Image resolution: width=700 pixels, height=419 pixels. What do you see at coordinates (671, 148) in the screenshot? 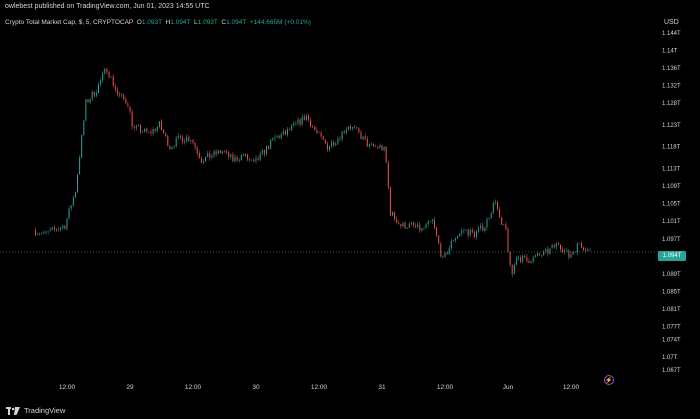
I see `y-tick-label: 1.118T` at bounding box center [671, 148].